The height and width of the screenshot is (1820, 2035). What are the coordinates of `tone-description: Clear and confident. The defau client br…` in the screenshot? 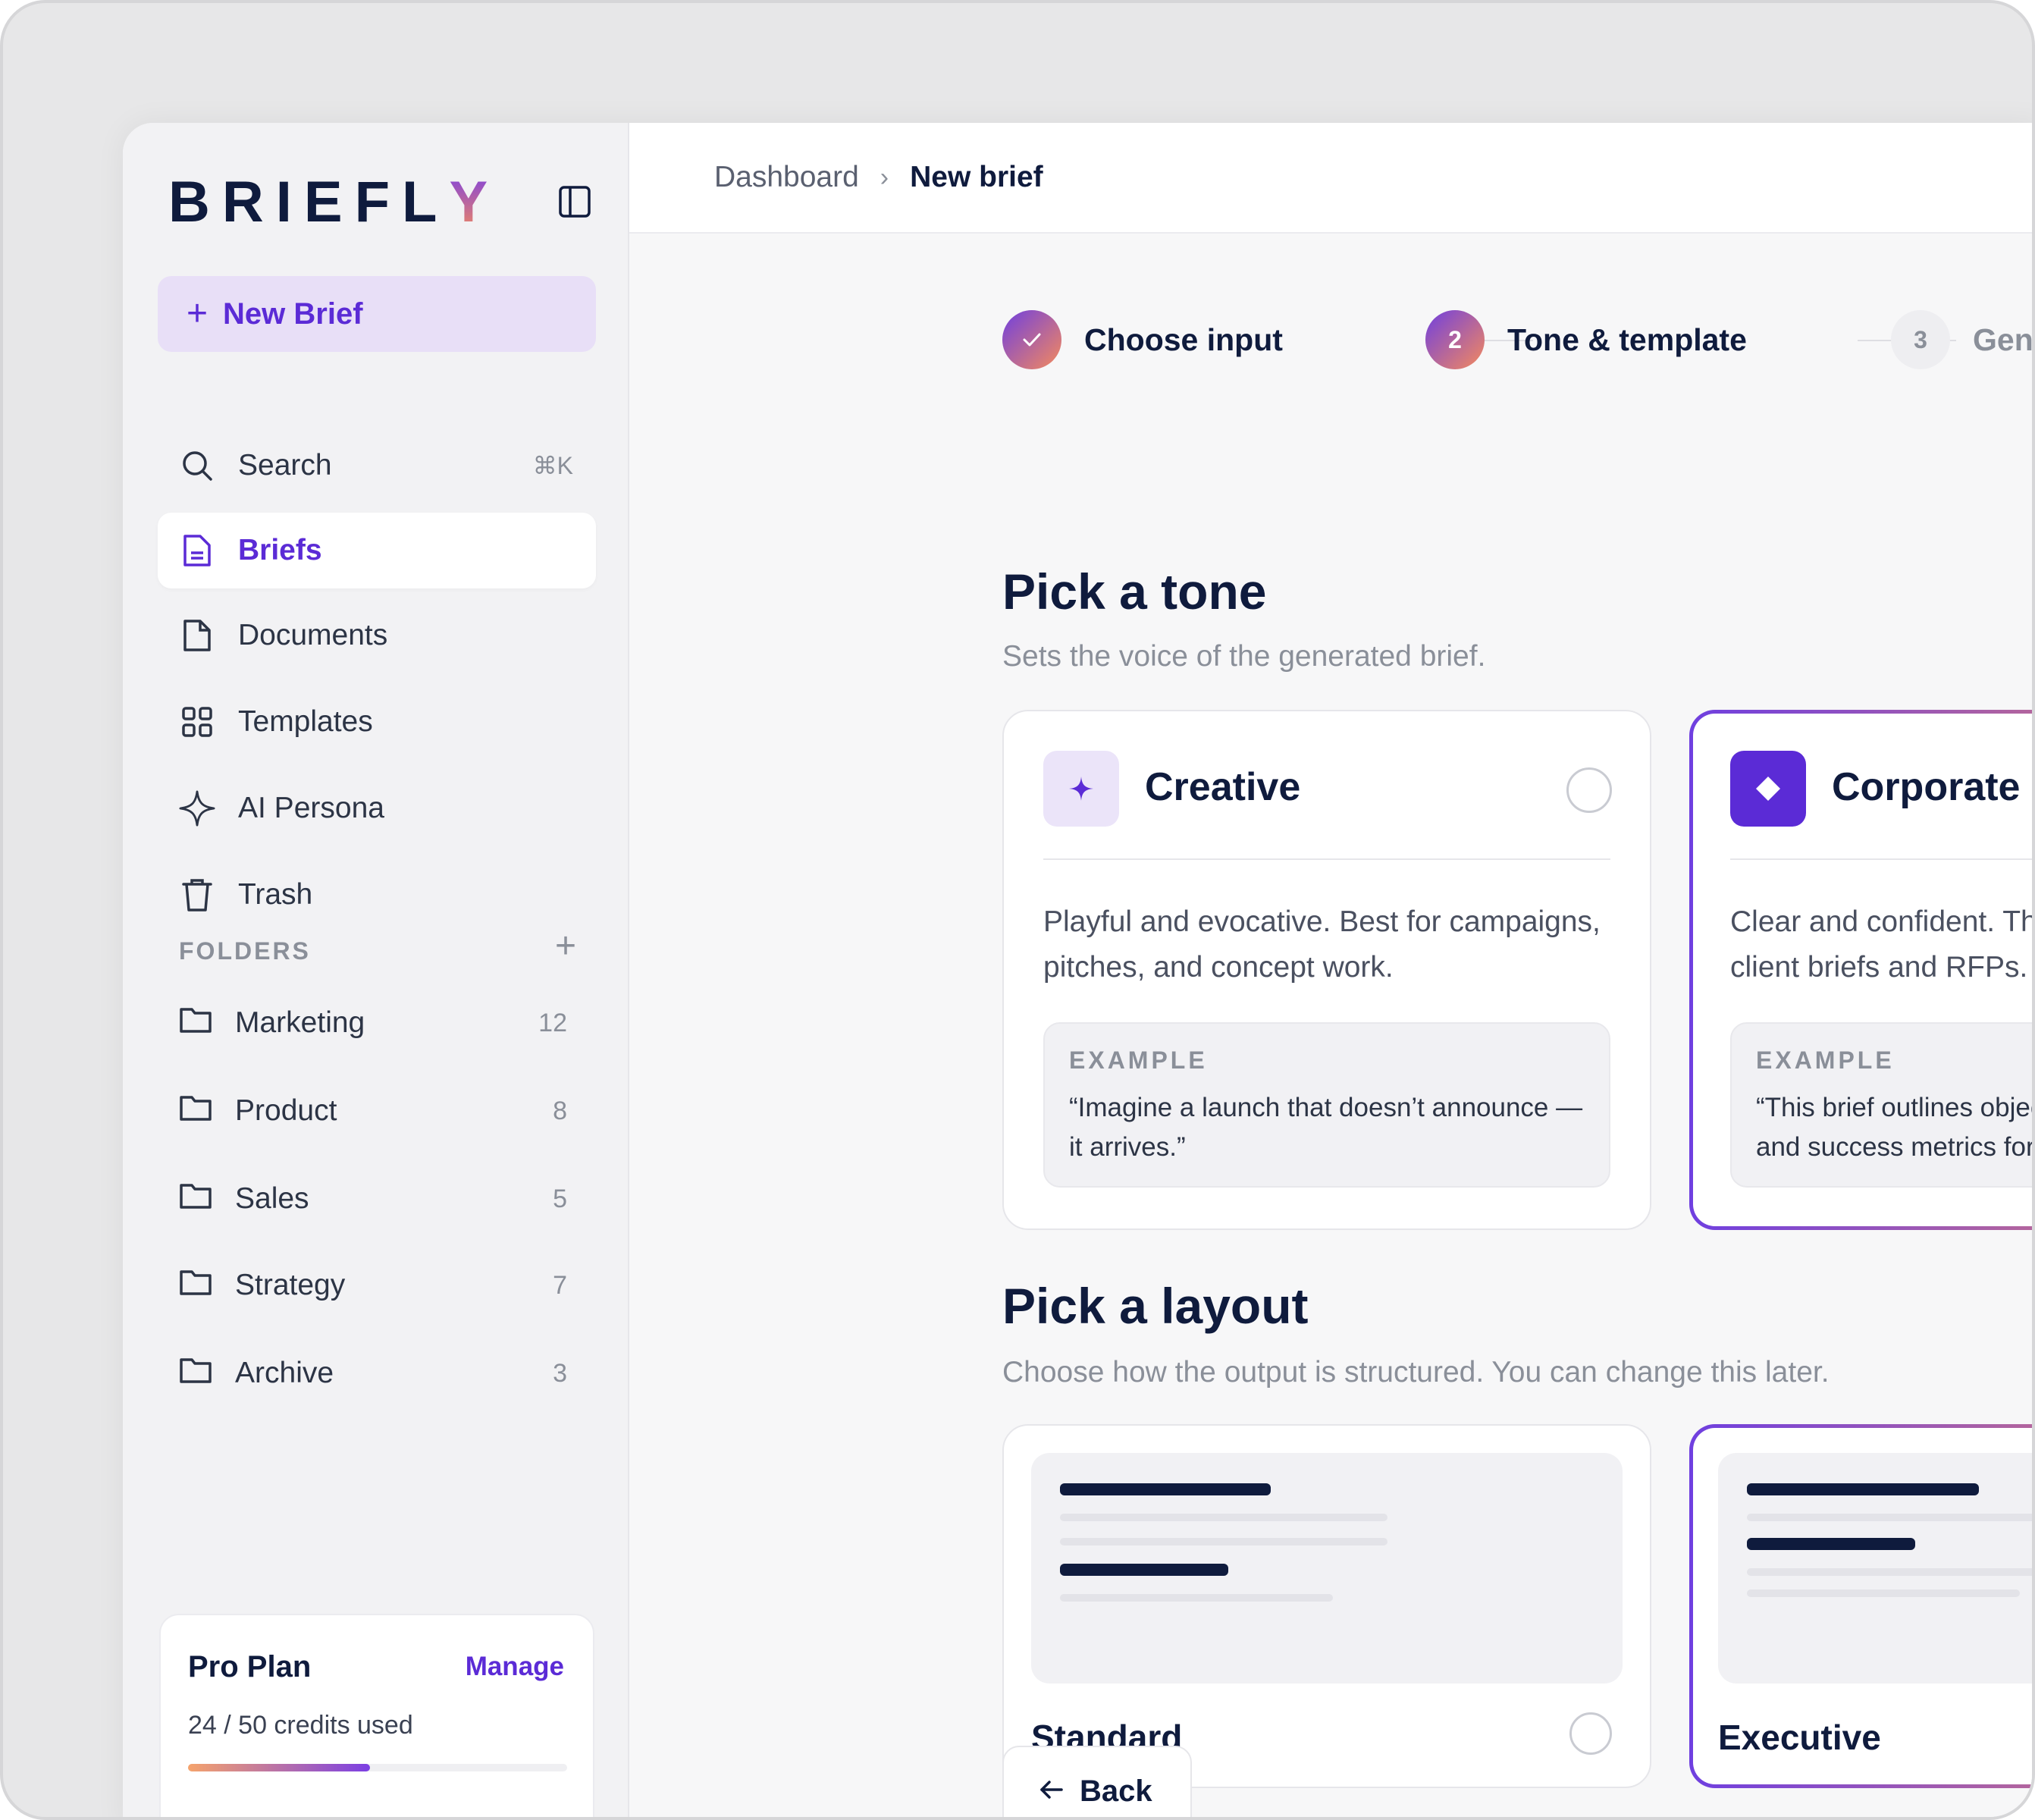 It's located at (1881, 944).